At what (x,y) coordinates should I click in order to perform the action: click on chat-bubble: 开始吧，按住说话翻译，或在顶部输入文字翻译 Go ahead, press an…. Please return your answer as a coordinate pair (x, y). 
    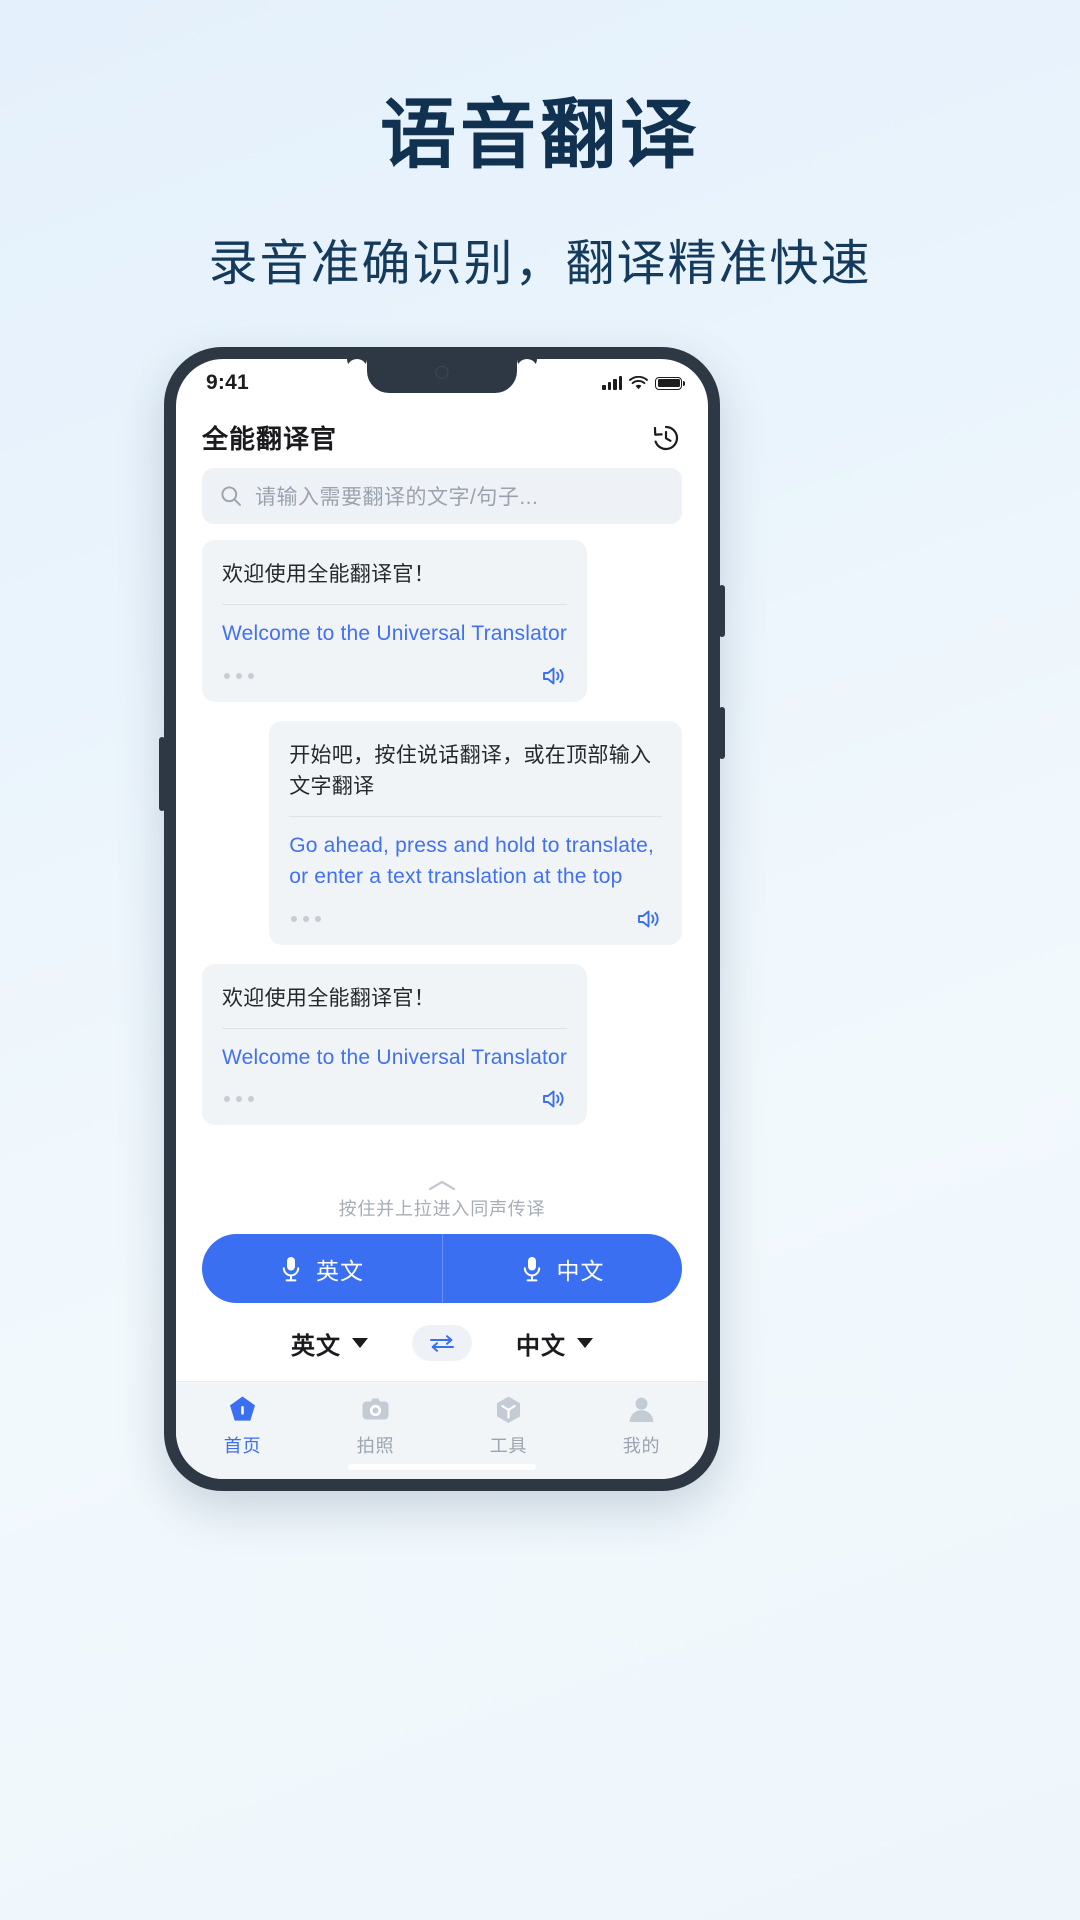
    Looking at the image, I should click on (475, 832).